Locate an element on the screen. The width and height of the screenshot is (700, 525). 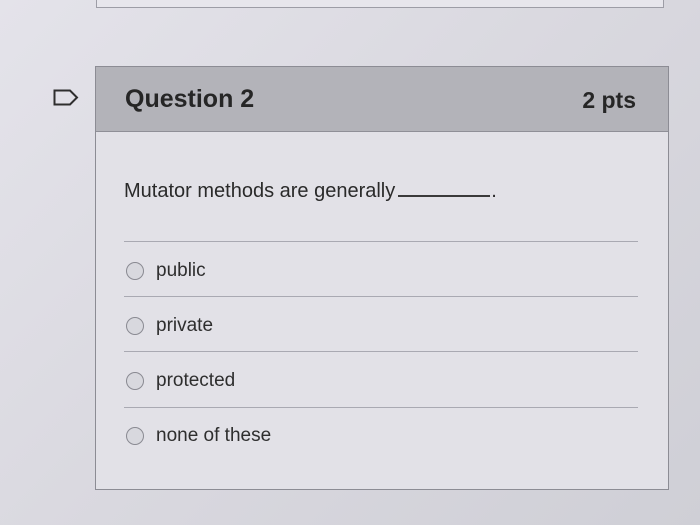
flag-question-icon is located at coordinates (66, 97).